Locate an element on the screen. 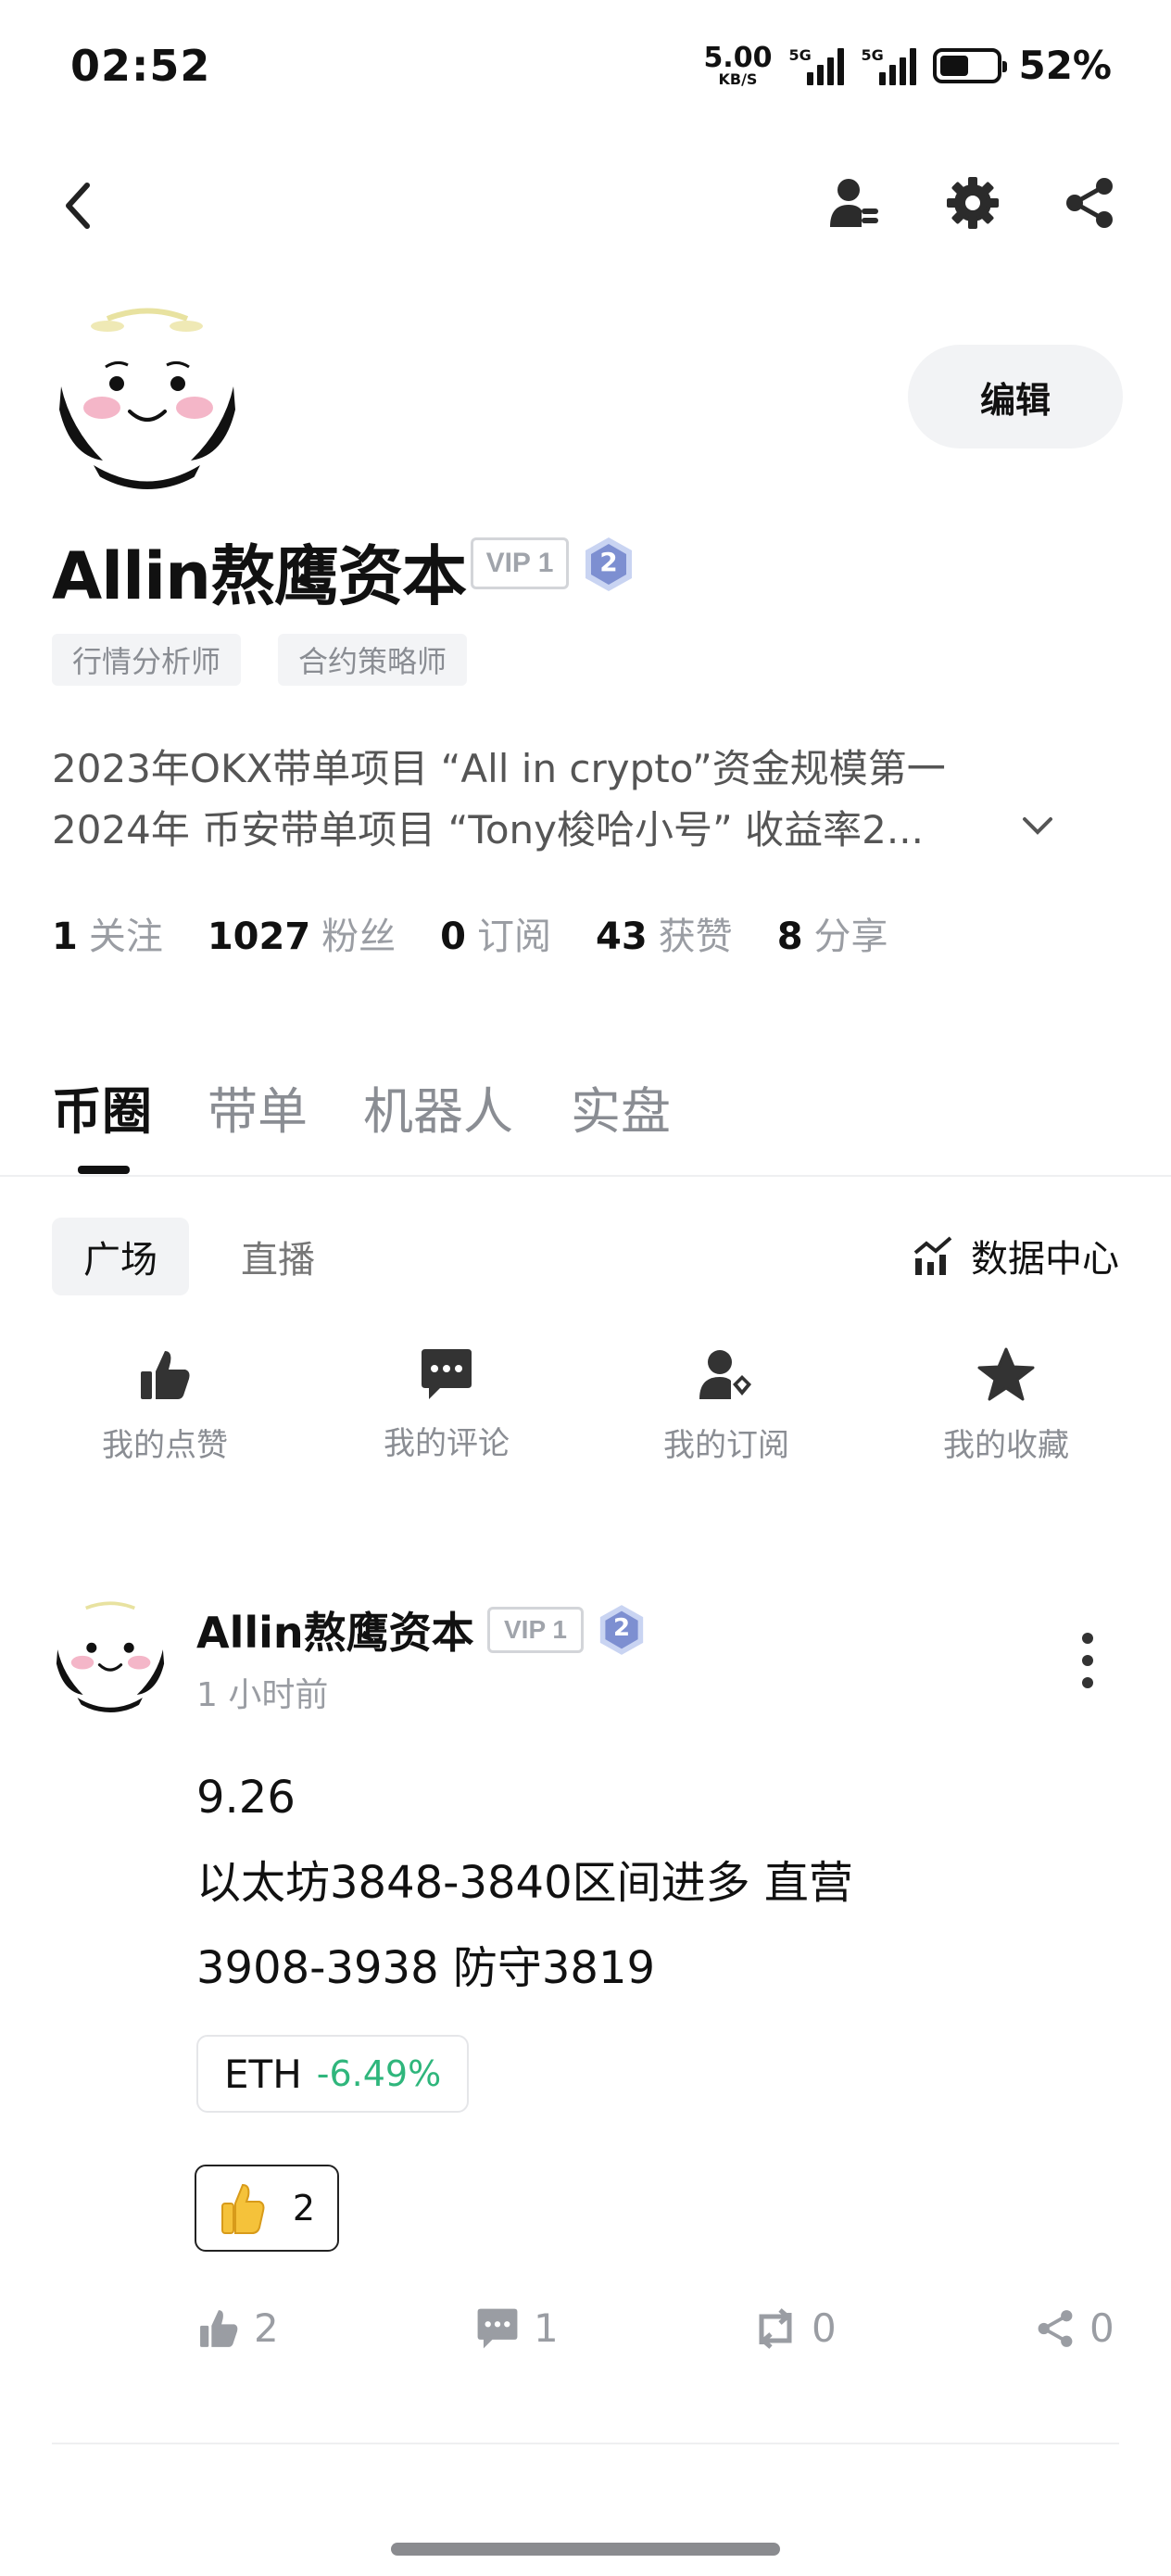 Image resolution: width=1171 pixels, height=2576 pixels. edit-profile-button: 编辑 is located at coordinates (1016, 396).